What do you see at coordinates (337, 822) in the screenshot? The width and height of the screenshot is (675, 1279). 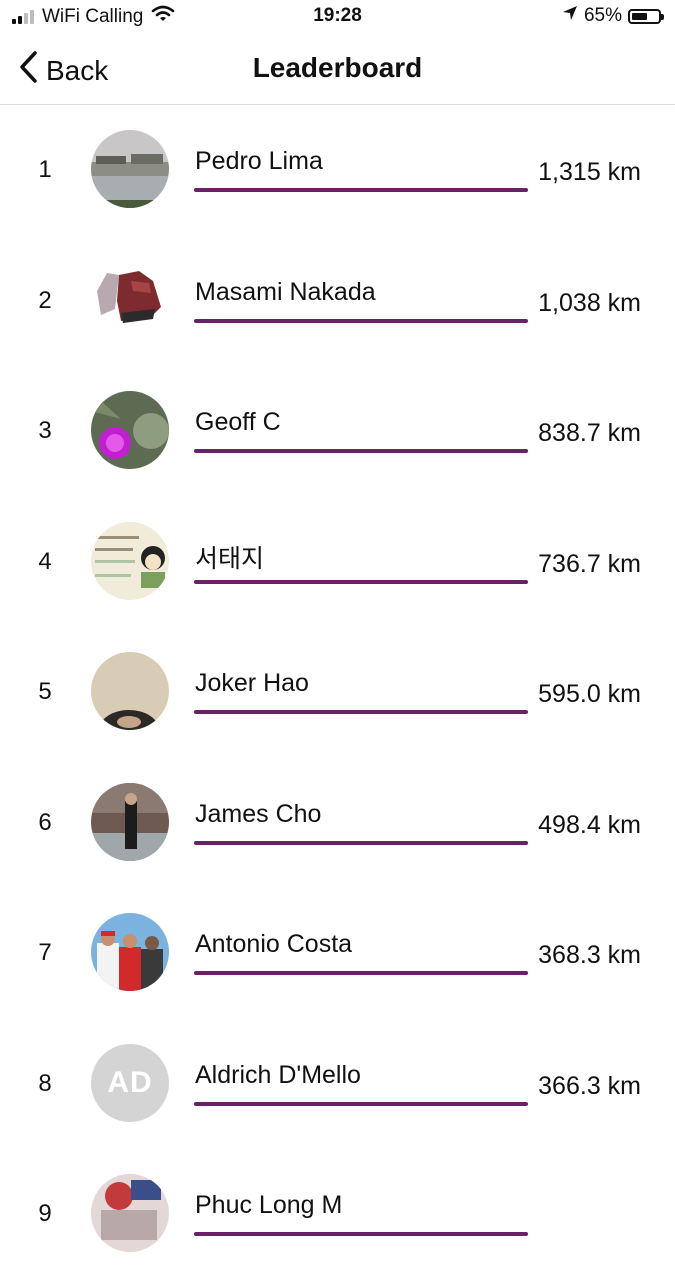 I see `leaderboard-row: 6 James Cho 498.4 km` at bounding box center [337, 822].